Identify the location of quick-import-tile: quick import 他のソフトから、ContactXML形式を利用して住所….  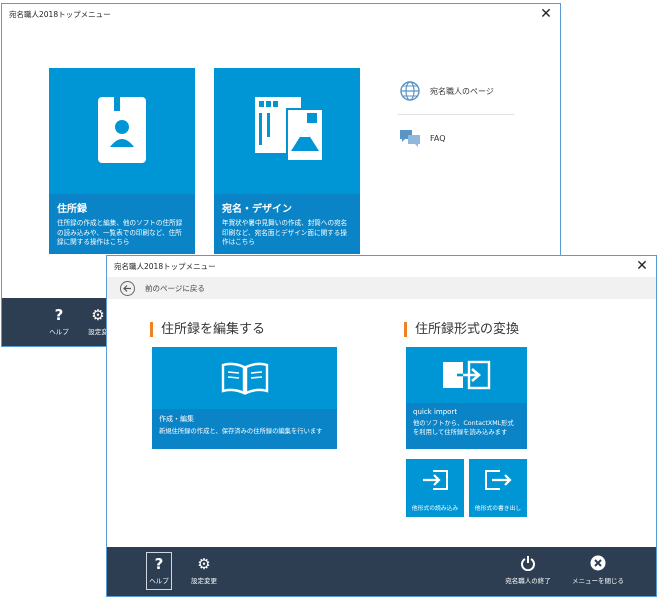
(466, 398).